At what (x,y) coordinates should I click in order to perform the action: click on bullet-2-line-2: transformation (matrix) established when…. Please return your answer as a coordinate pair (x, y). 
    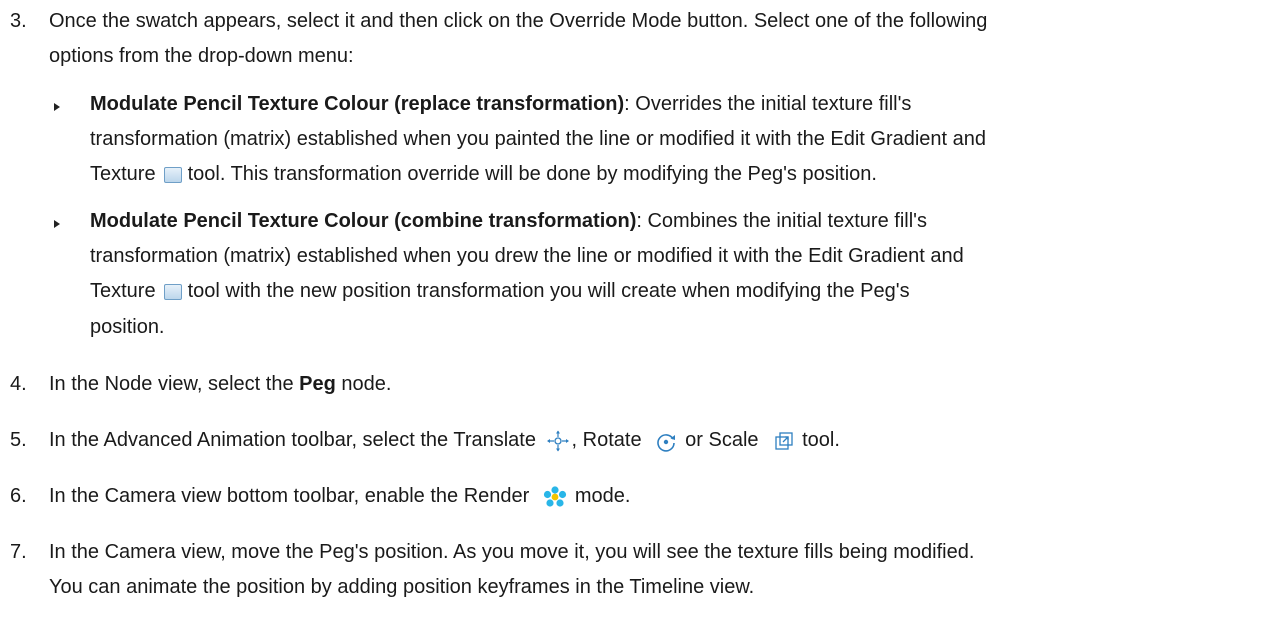
    Looking at the image, I should click on (527, 256).